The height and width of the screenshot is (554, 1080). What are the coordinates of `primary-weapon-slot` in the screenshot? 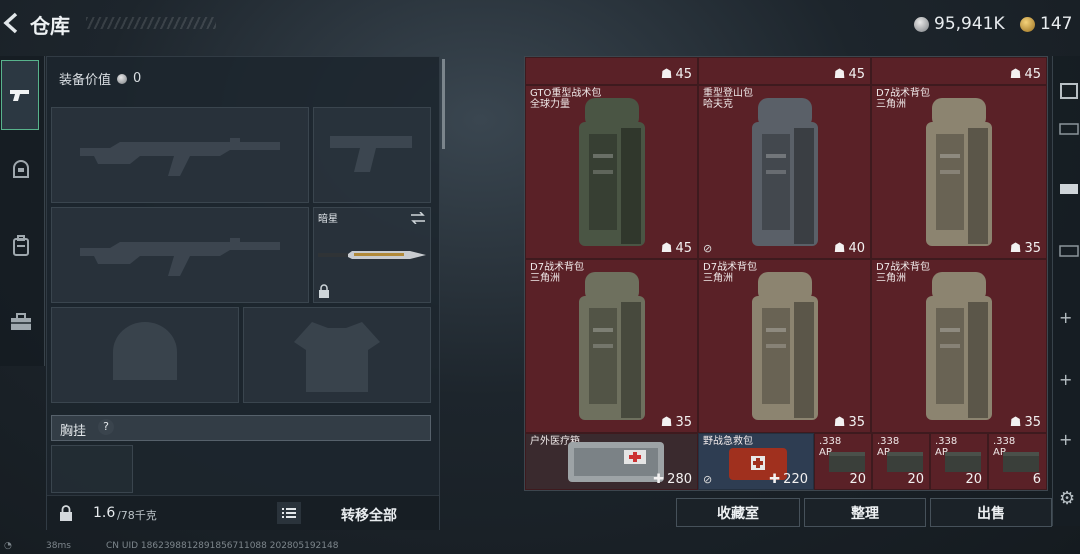 It's located at (180, 155).